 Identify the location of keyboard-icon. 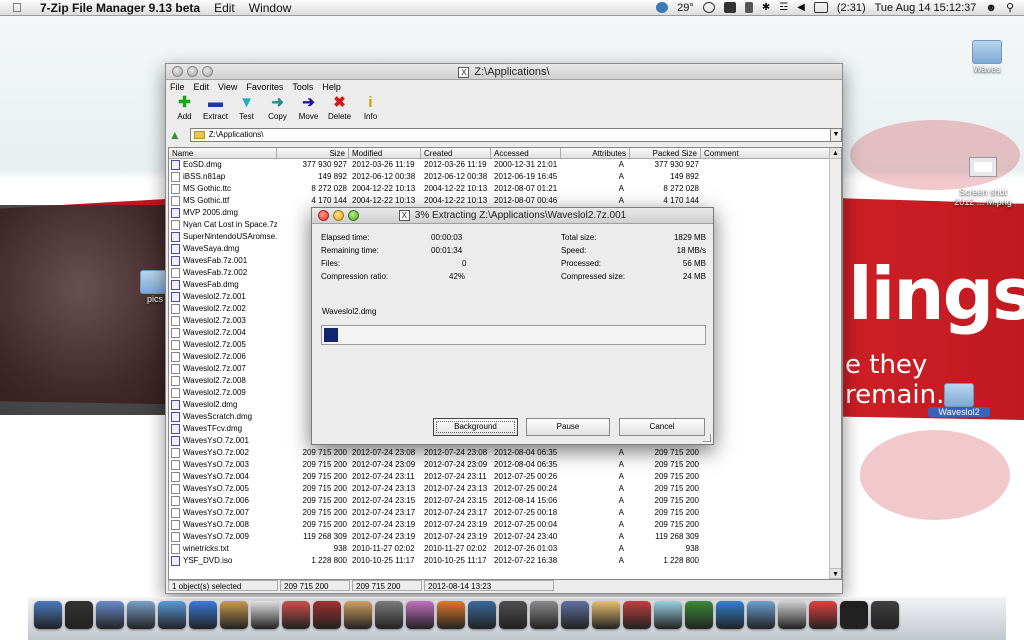
(729, 7).